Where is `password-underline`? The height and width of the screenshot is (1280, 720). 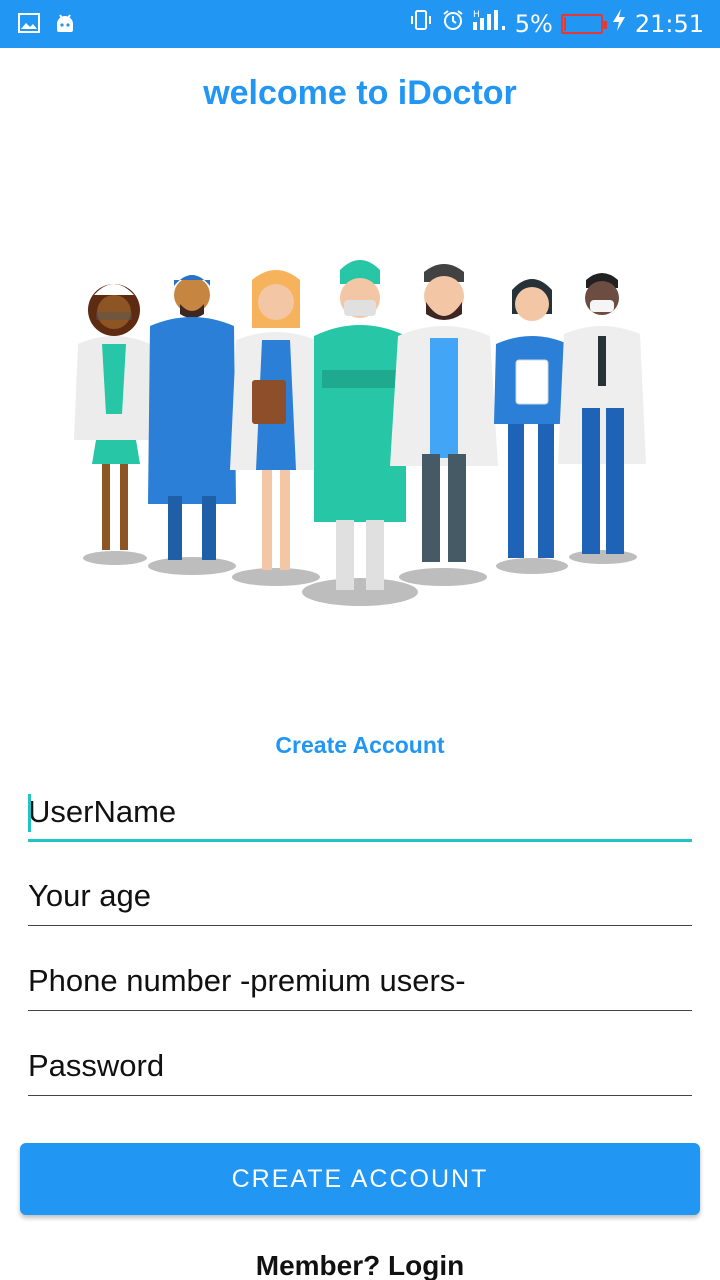 password-underline is located at coordinates (360, 1095).